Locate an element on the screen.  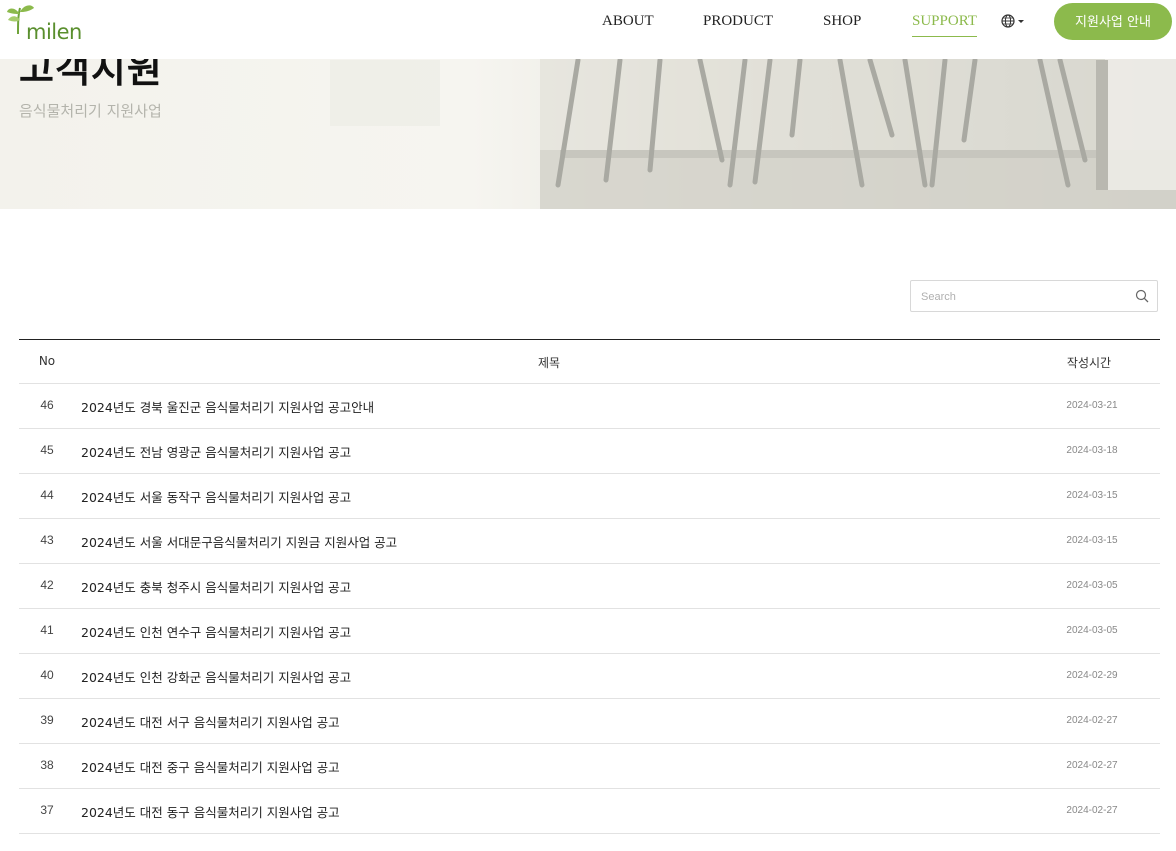
globe-icon is located at coordinates (1012, 21).